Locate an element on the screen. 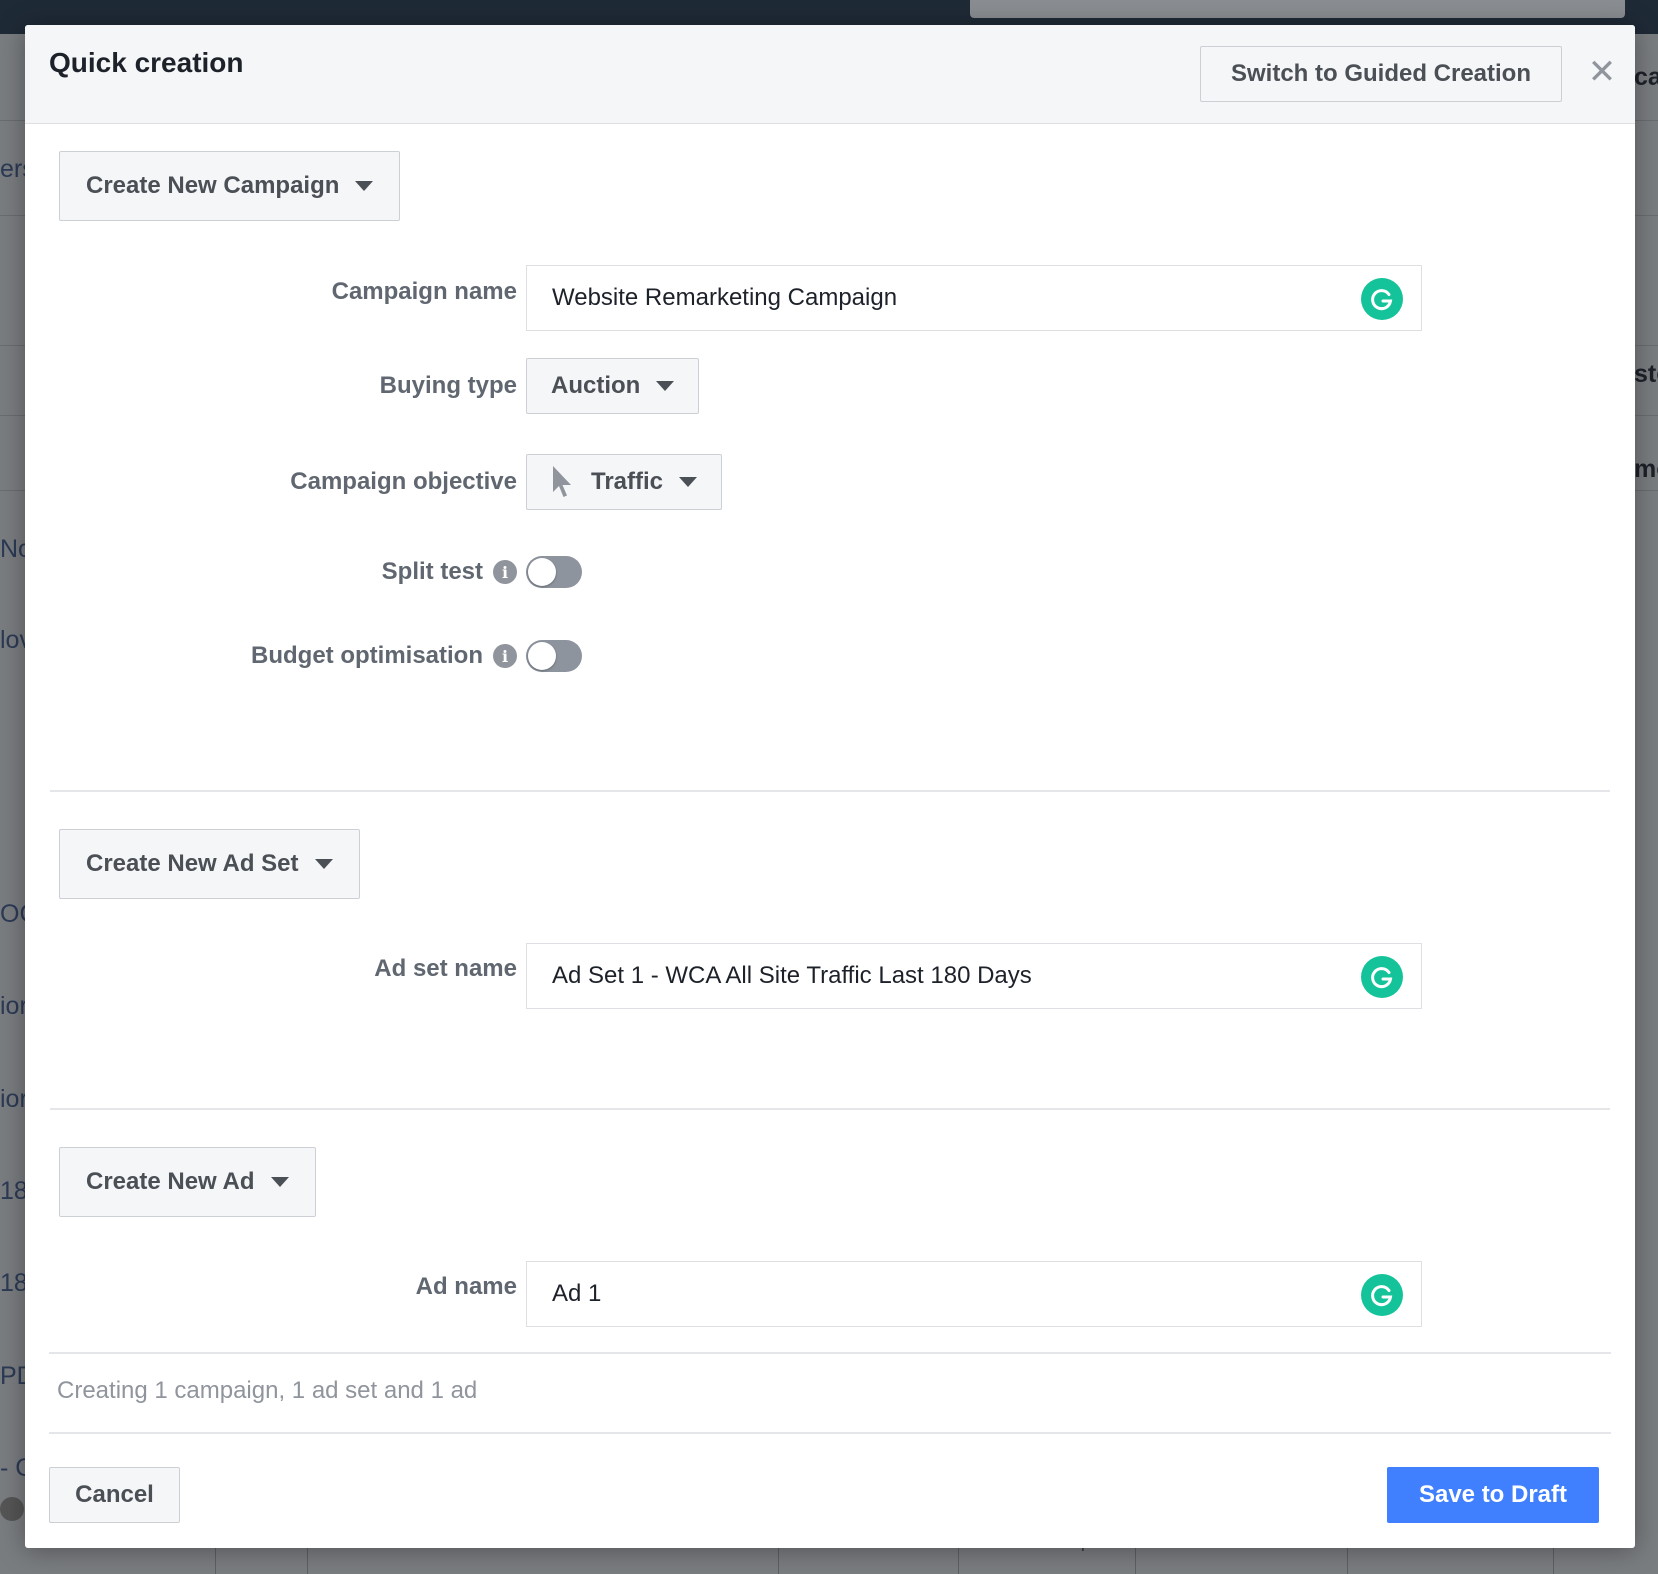 This screenshot has height=1574, width=1658. ad-name-label-text: Ad name is located at coordinates (466, 1286).